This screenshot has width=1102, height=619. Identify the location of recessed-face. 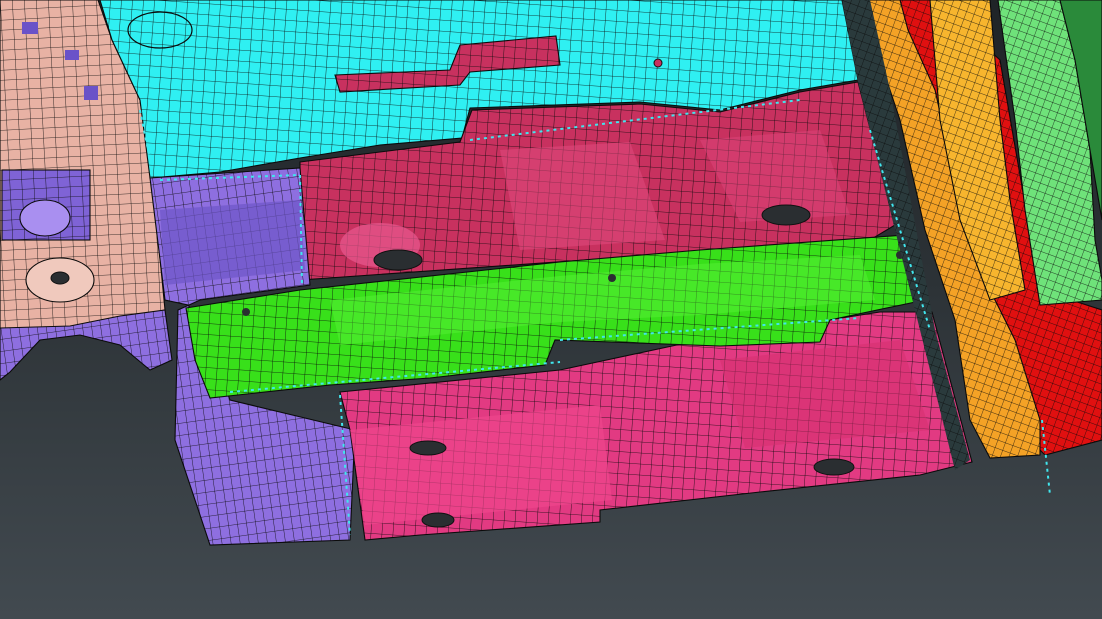
(232, 242).